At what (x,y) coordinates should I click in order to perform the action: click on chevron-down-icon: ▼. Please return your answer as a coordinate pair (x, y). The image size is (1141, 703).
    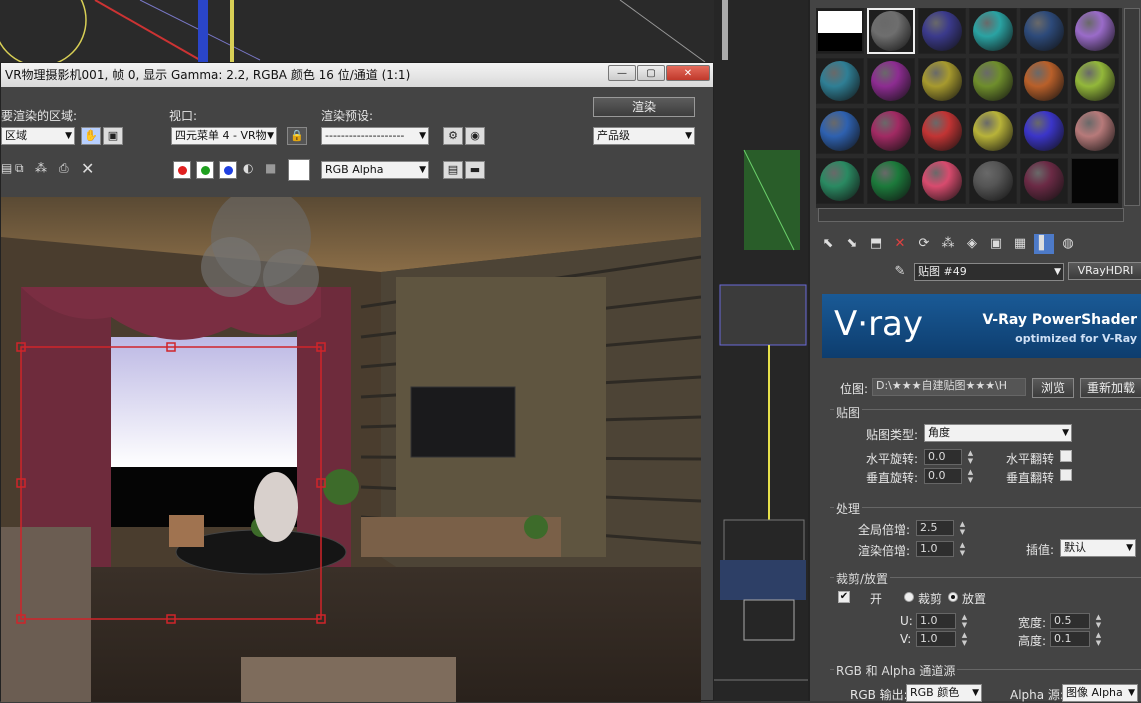
    Looking at the image, I should click on (68, 136).